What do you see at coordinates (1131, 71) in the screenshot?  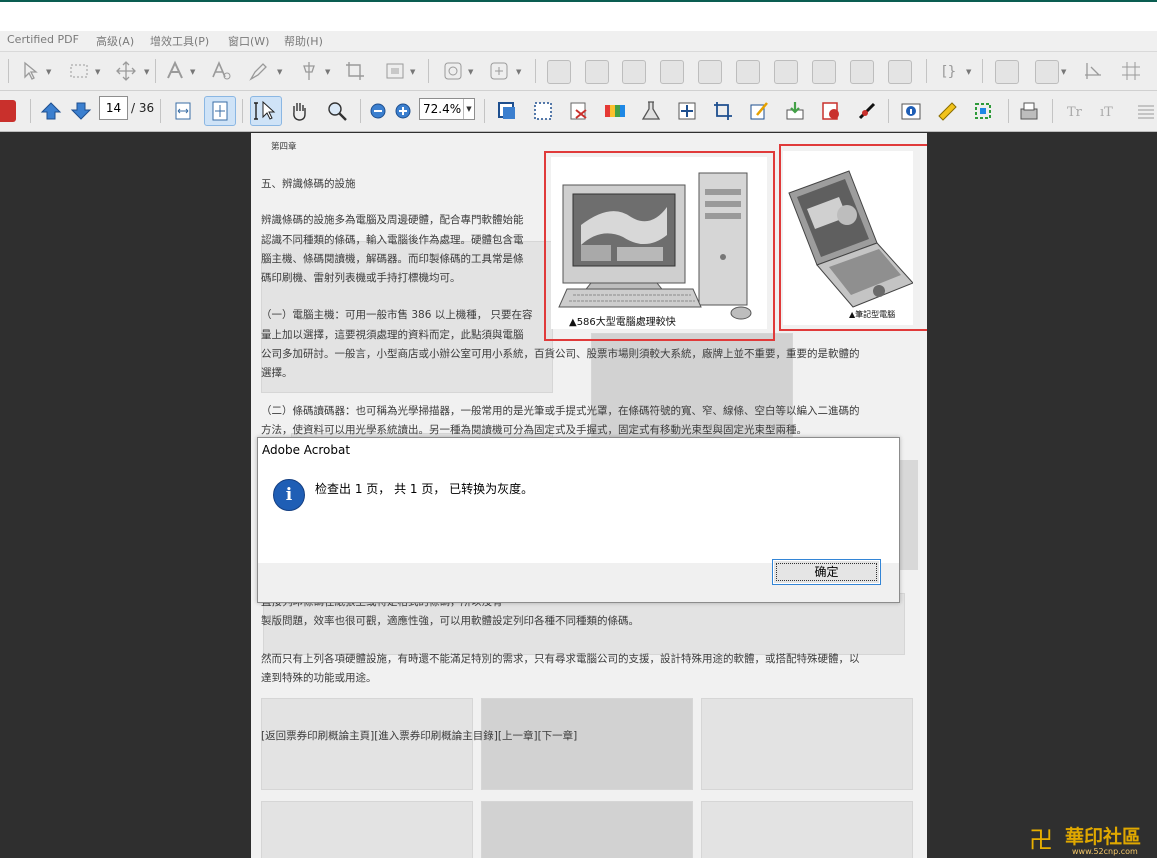 I see `grid-icon` at bounding box center [1131, 71].